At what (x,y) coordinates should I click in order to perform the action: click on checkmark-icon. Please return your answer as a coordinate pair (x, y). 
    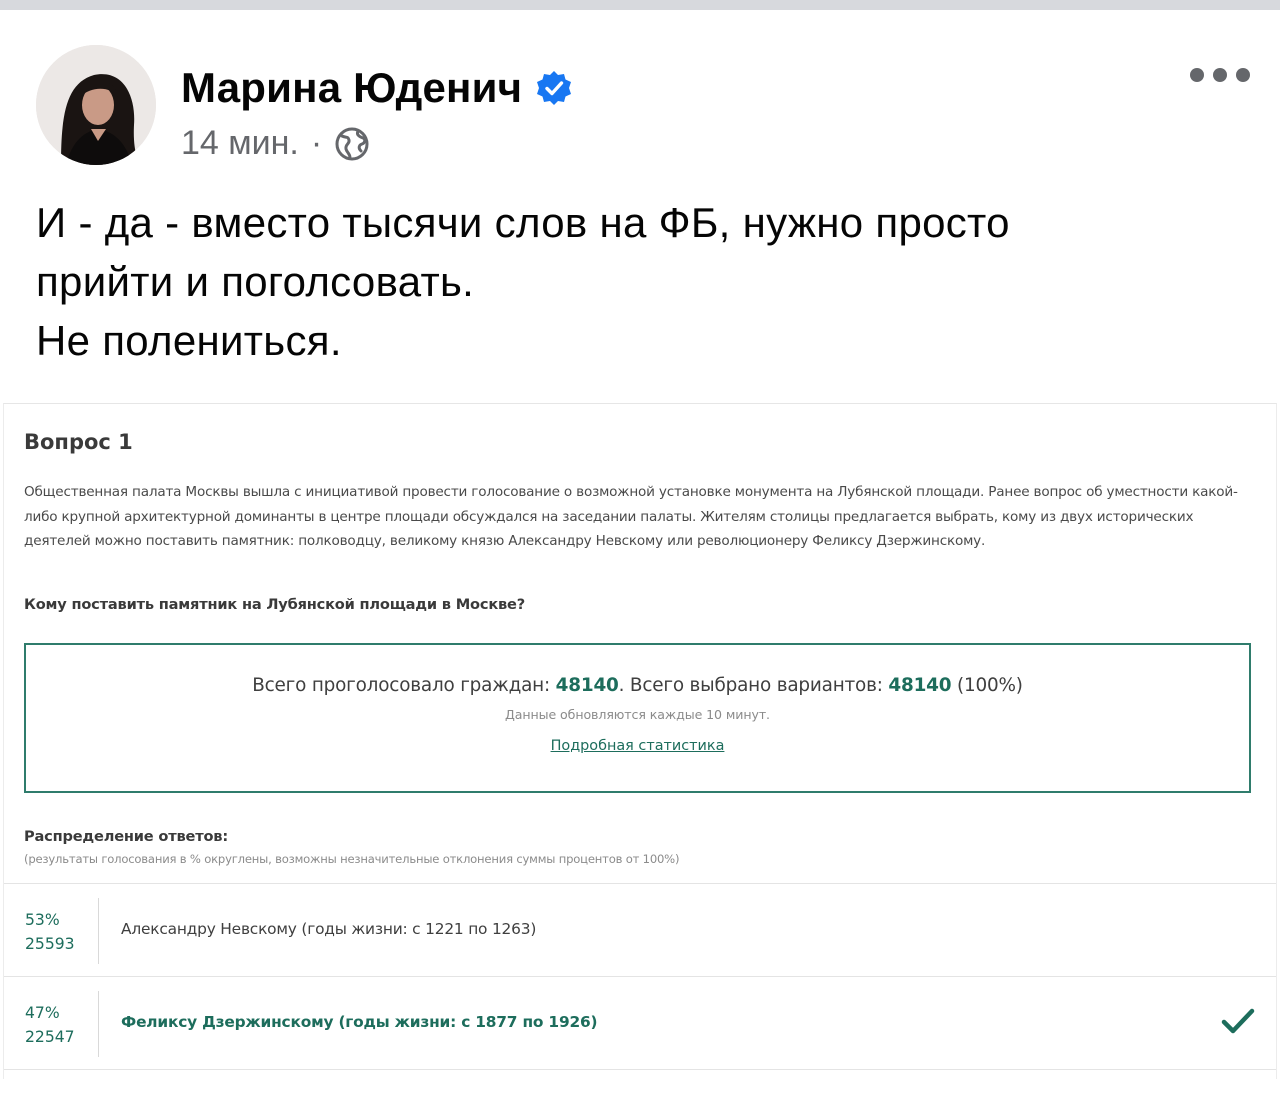
    Looking at the image, I should click on (1238, 1021).